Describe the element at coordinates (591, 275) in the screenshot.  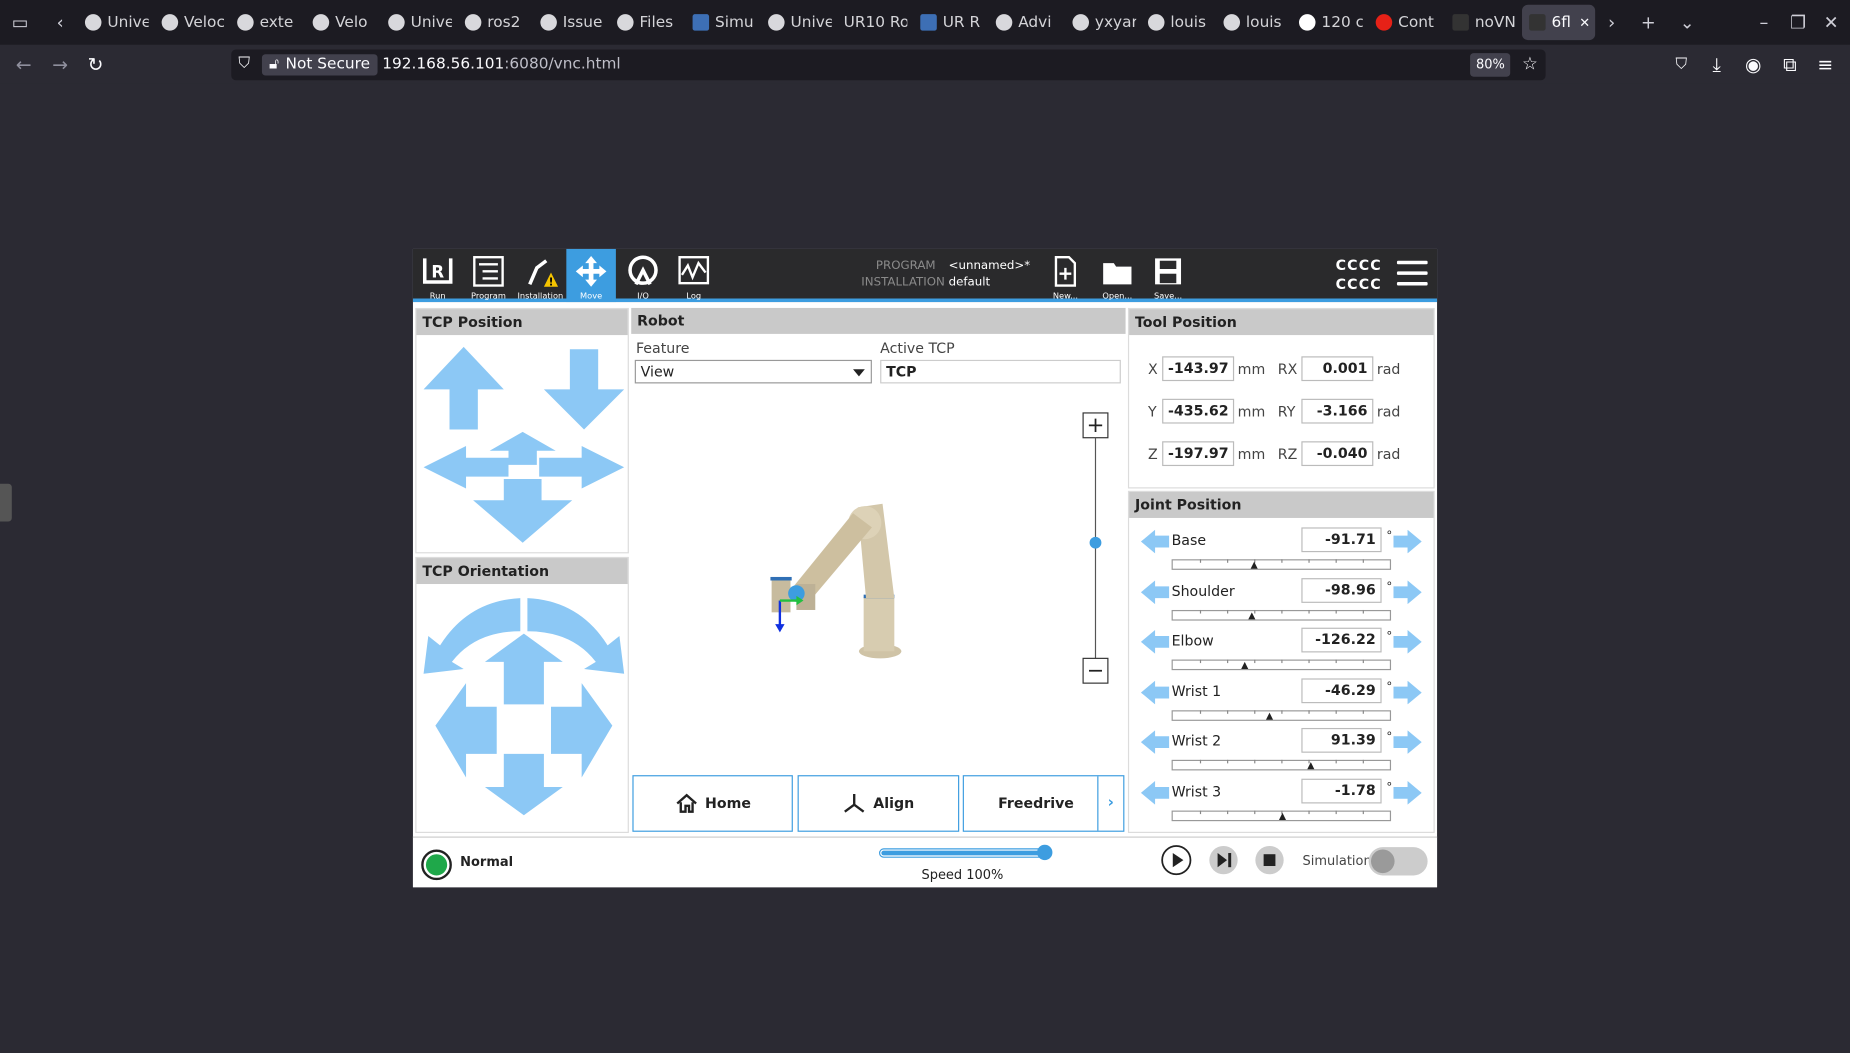
I see `nav-move-button: Move` at that location.